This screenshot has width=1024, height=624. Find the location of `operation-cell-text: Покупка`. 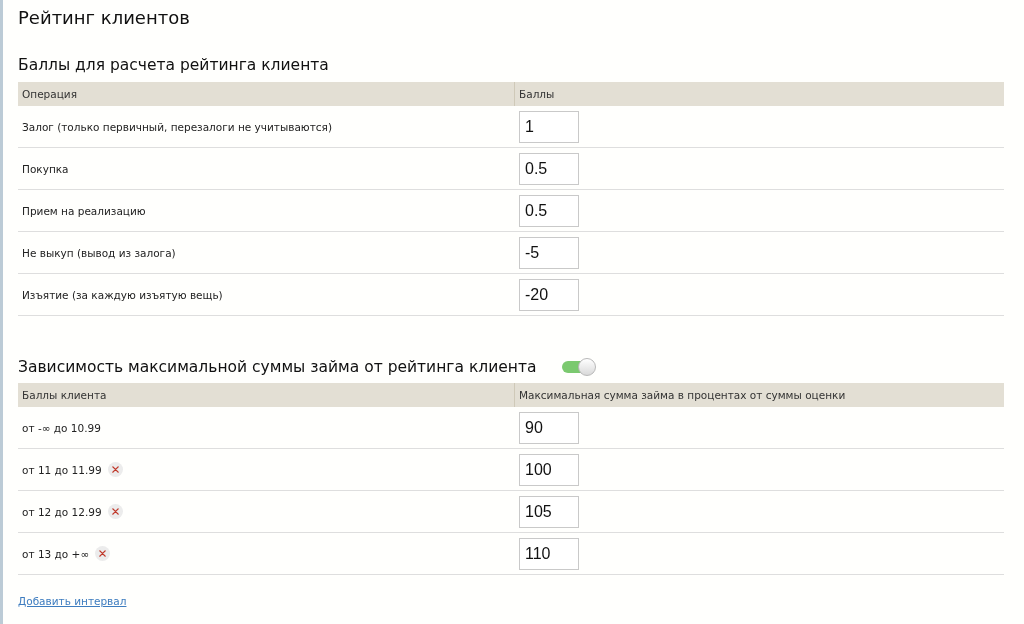

operation-cell-text: Покупка is located at coordinates (45, 168).